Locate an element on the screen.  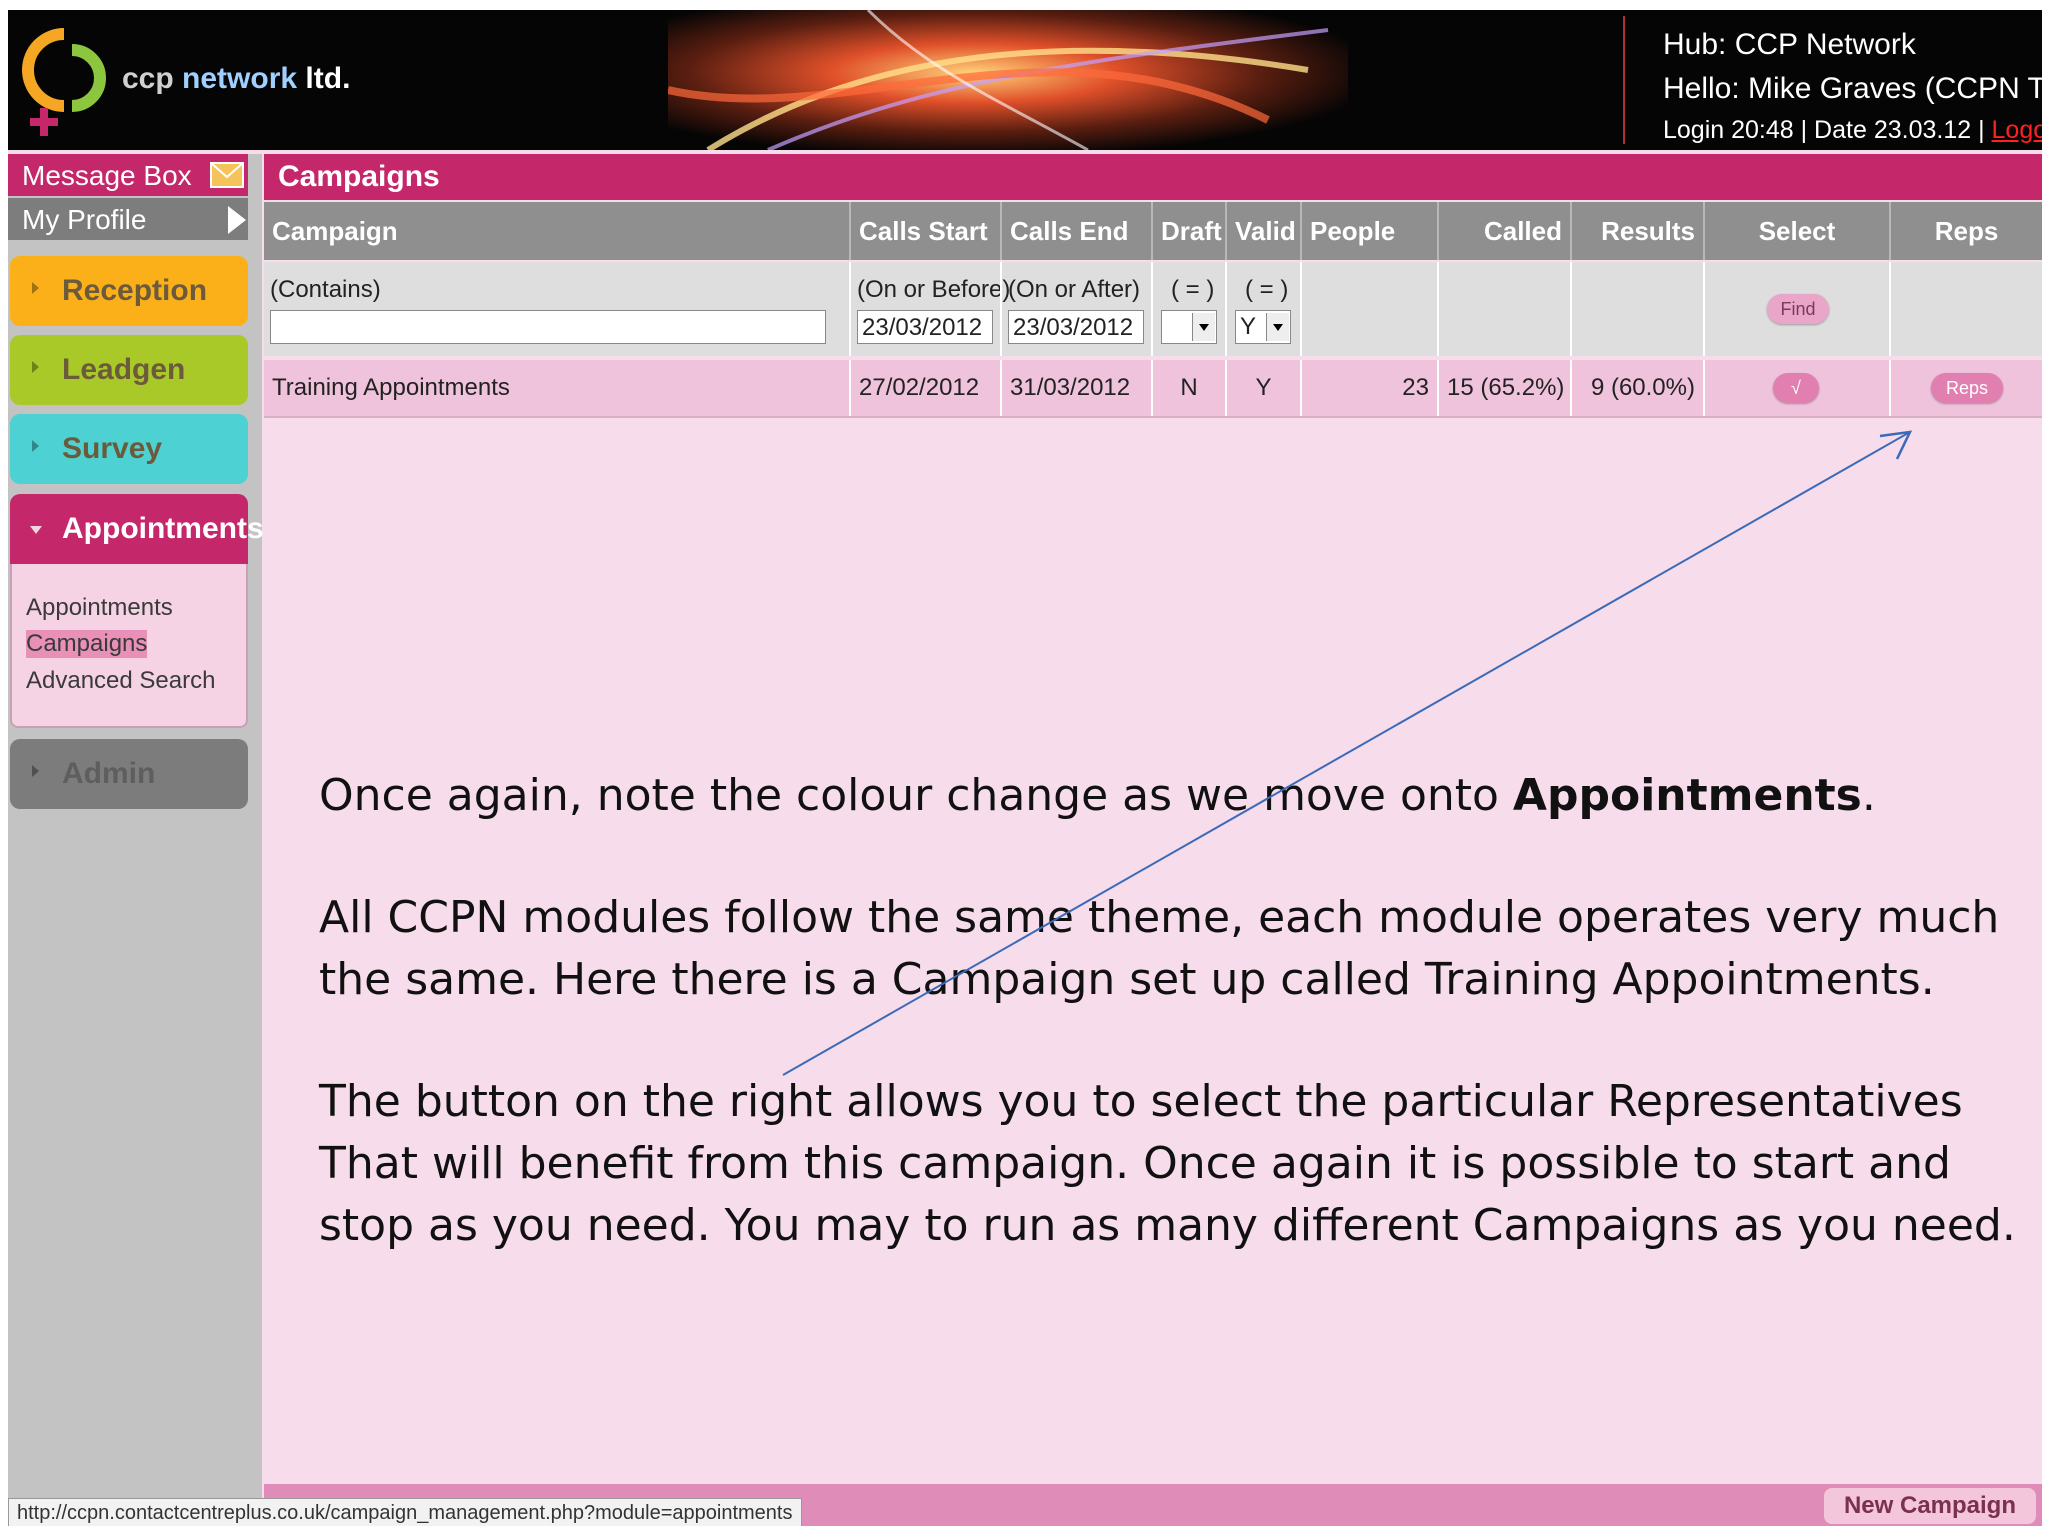
filter-called is located at coordinates (1503, 309).